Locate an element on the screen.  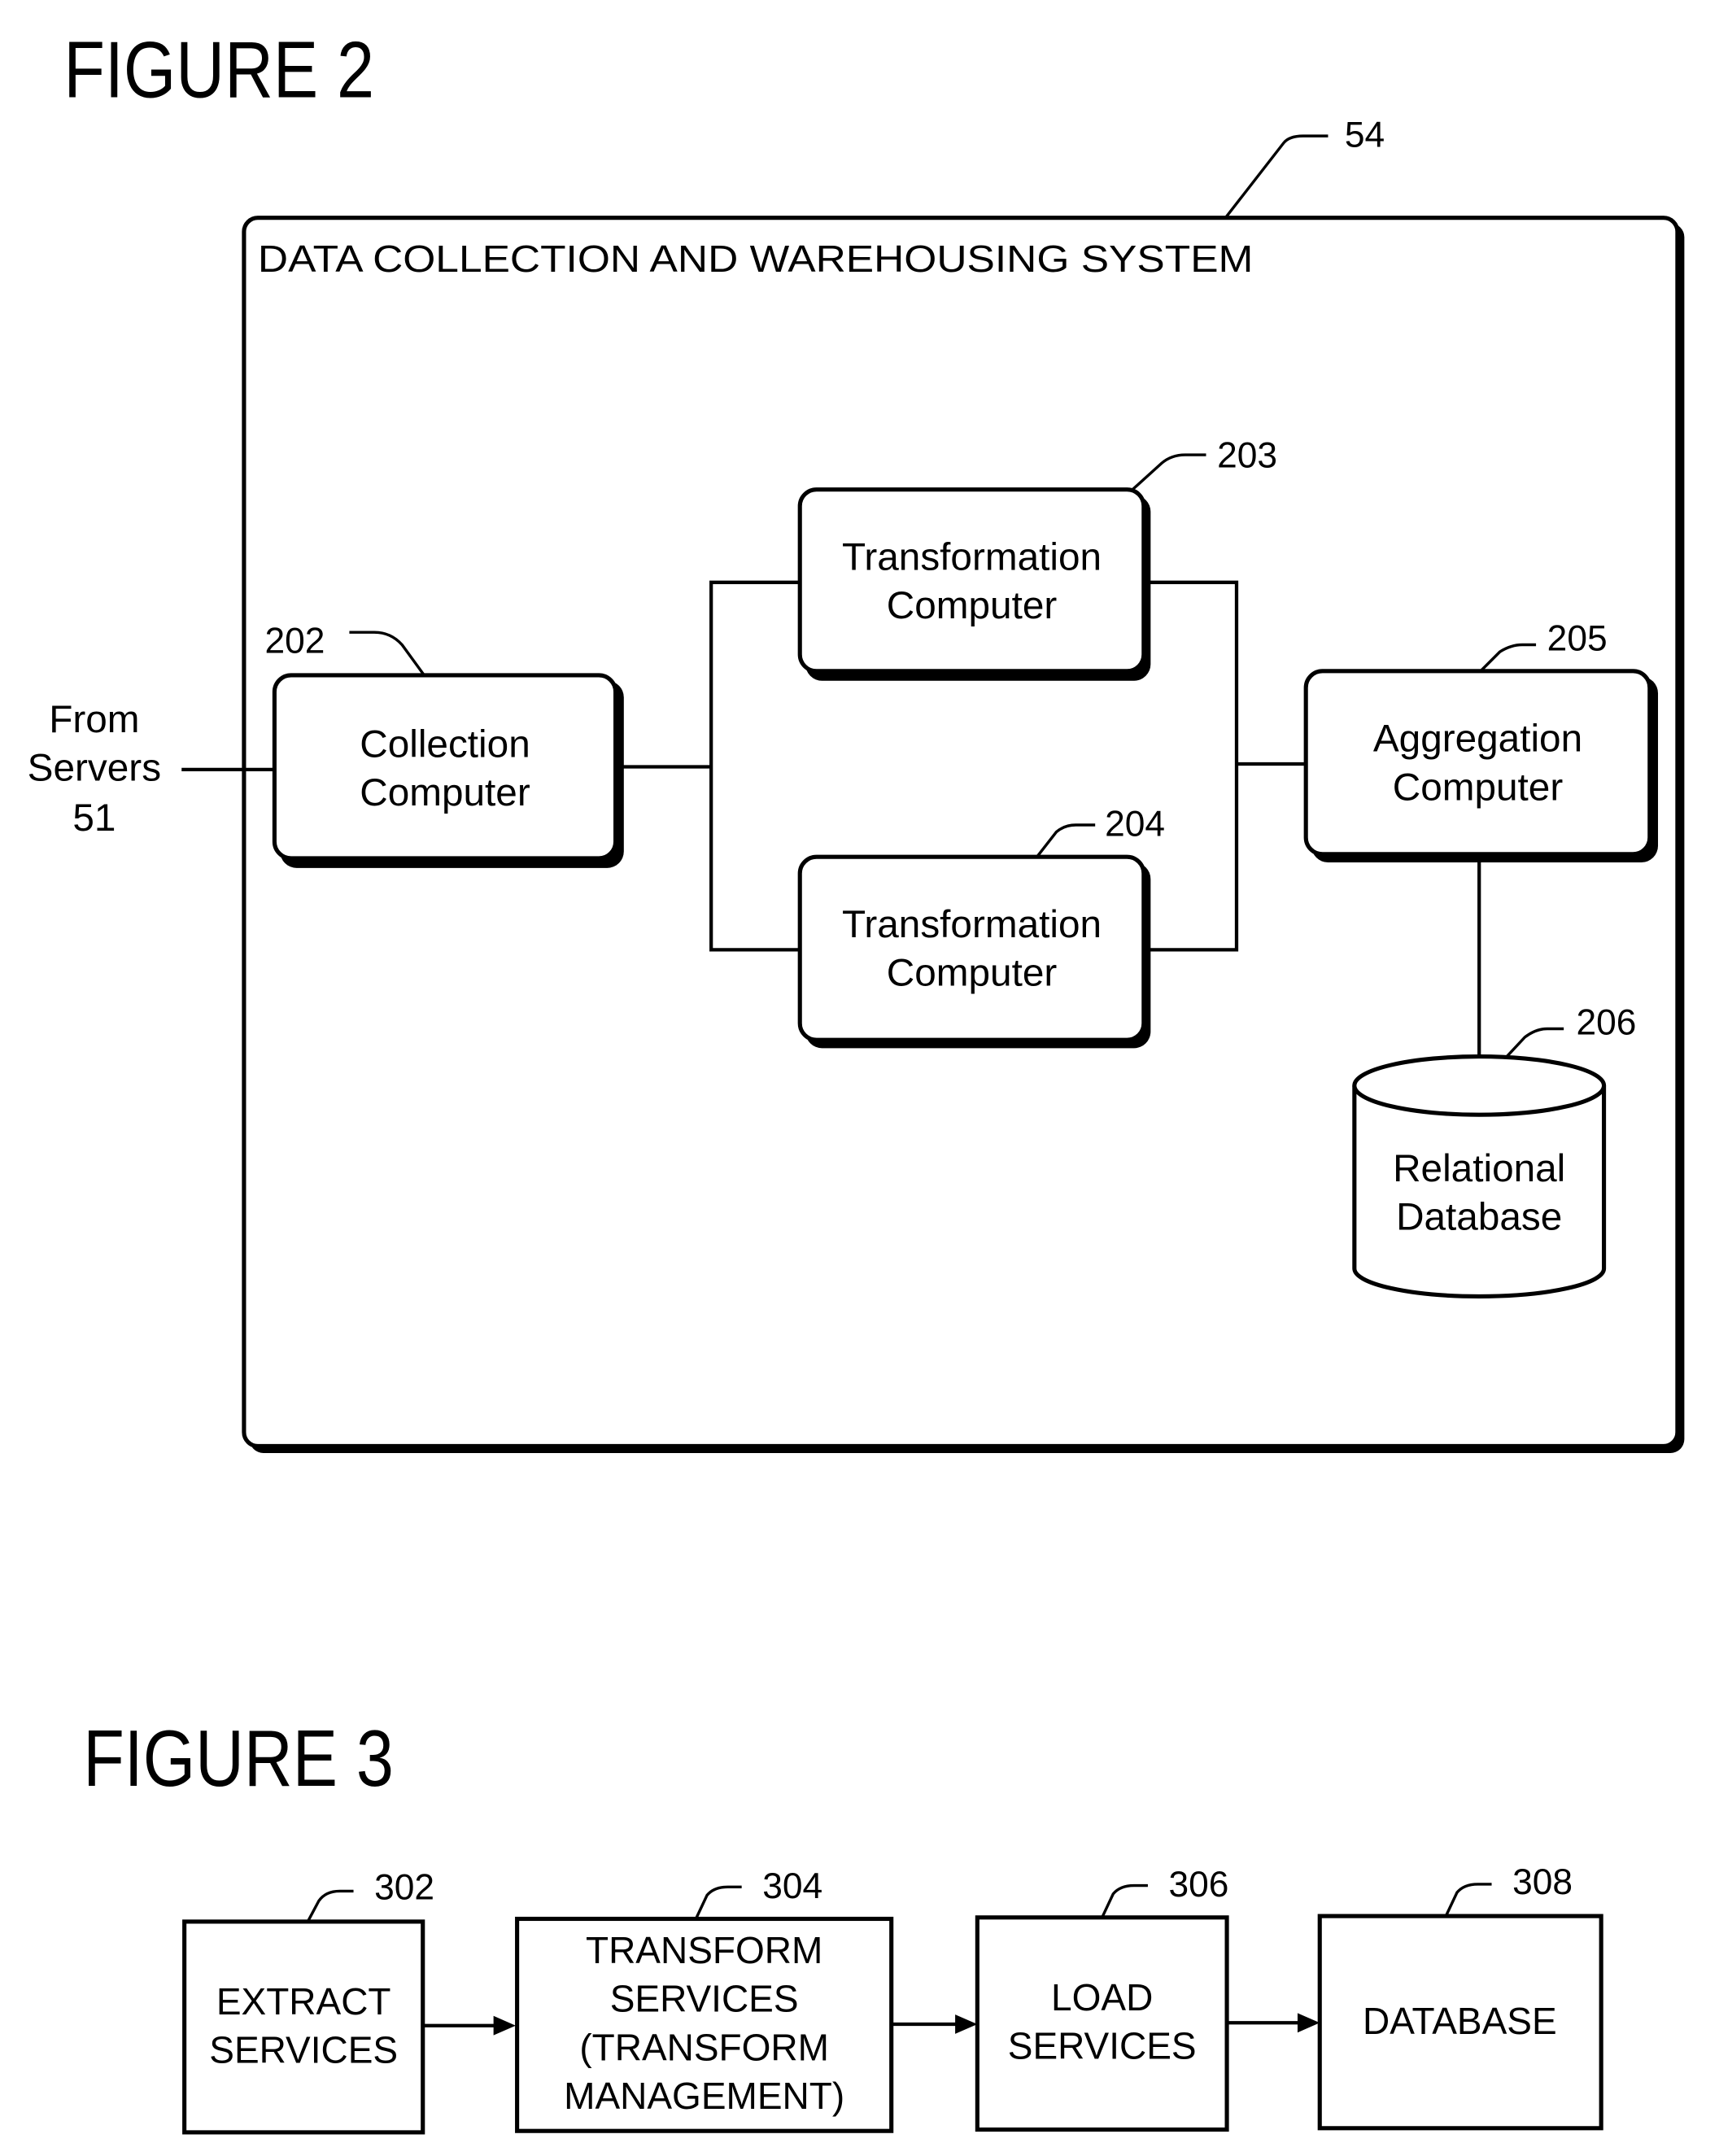
node-relational-database: Relational Database is located at coordinates (1479, 1176).